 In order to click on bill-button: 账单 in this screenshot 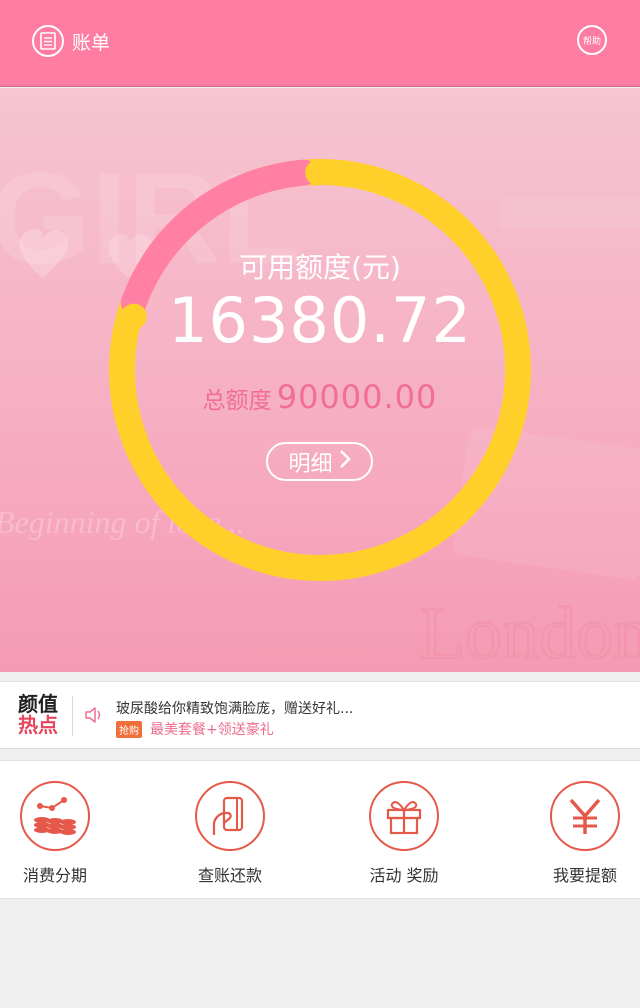, I will do `click(71, 41)`.